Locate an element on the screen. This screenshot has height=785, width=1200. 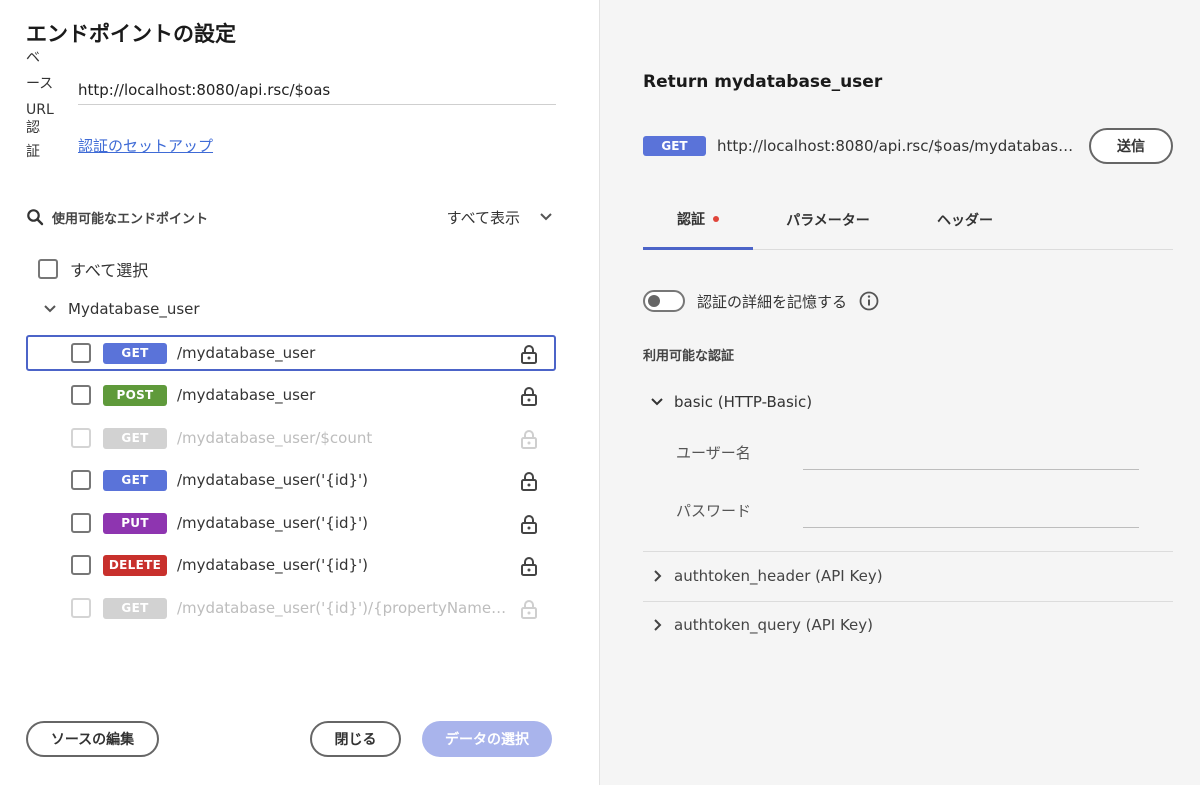
auth-header-toggle: authtoken_header (API Key) is located at coordinates (766, 576).